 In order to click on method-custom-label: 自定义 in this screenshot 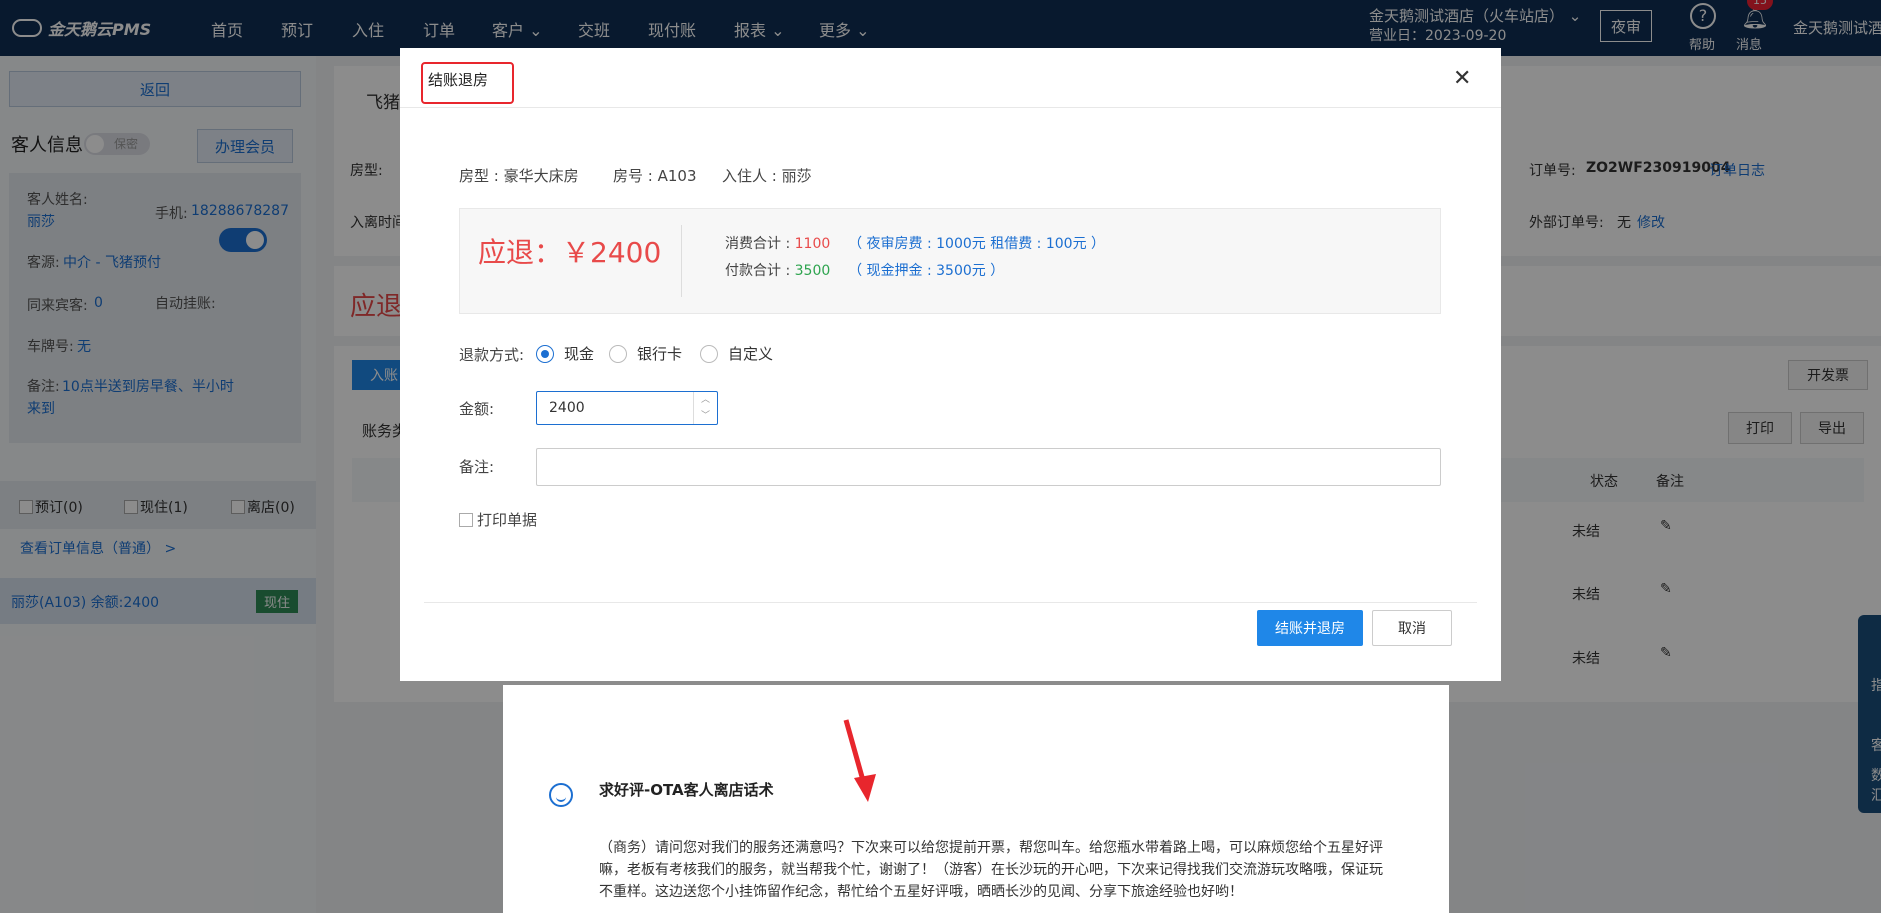, I will do `click(751, 354)`.